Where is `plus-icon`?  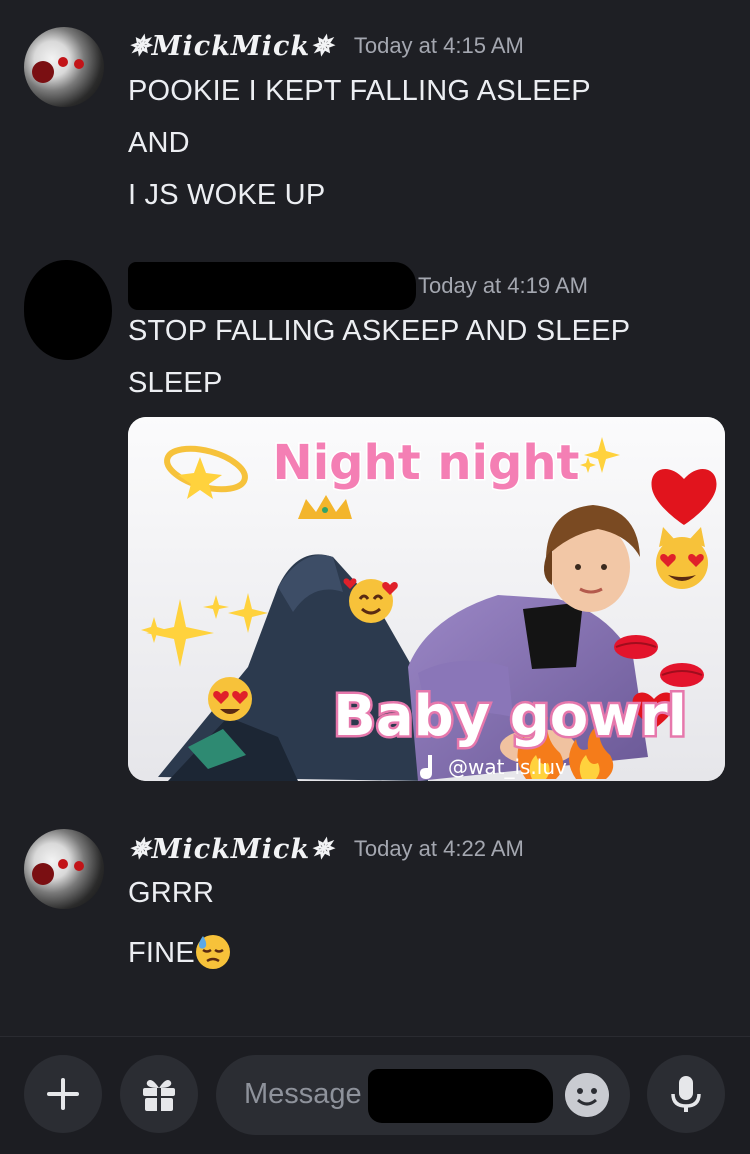
plus-icon is located at coordinates (63, 1094).